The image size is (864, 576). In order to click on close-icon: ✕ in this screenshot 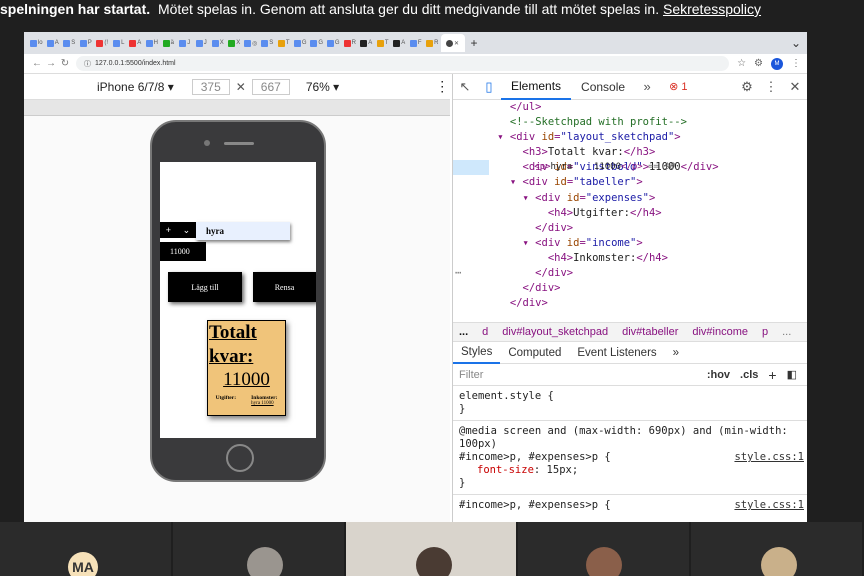, I will do `click(795, 87)`.